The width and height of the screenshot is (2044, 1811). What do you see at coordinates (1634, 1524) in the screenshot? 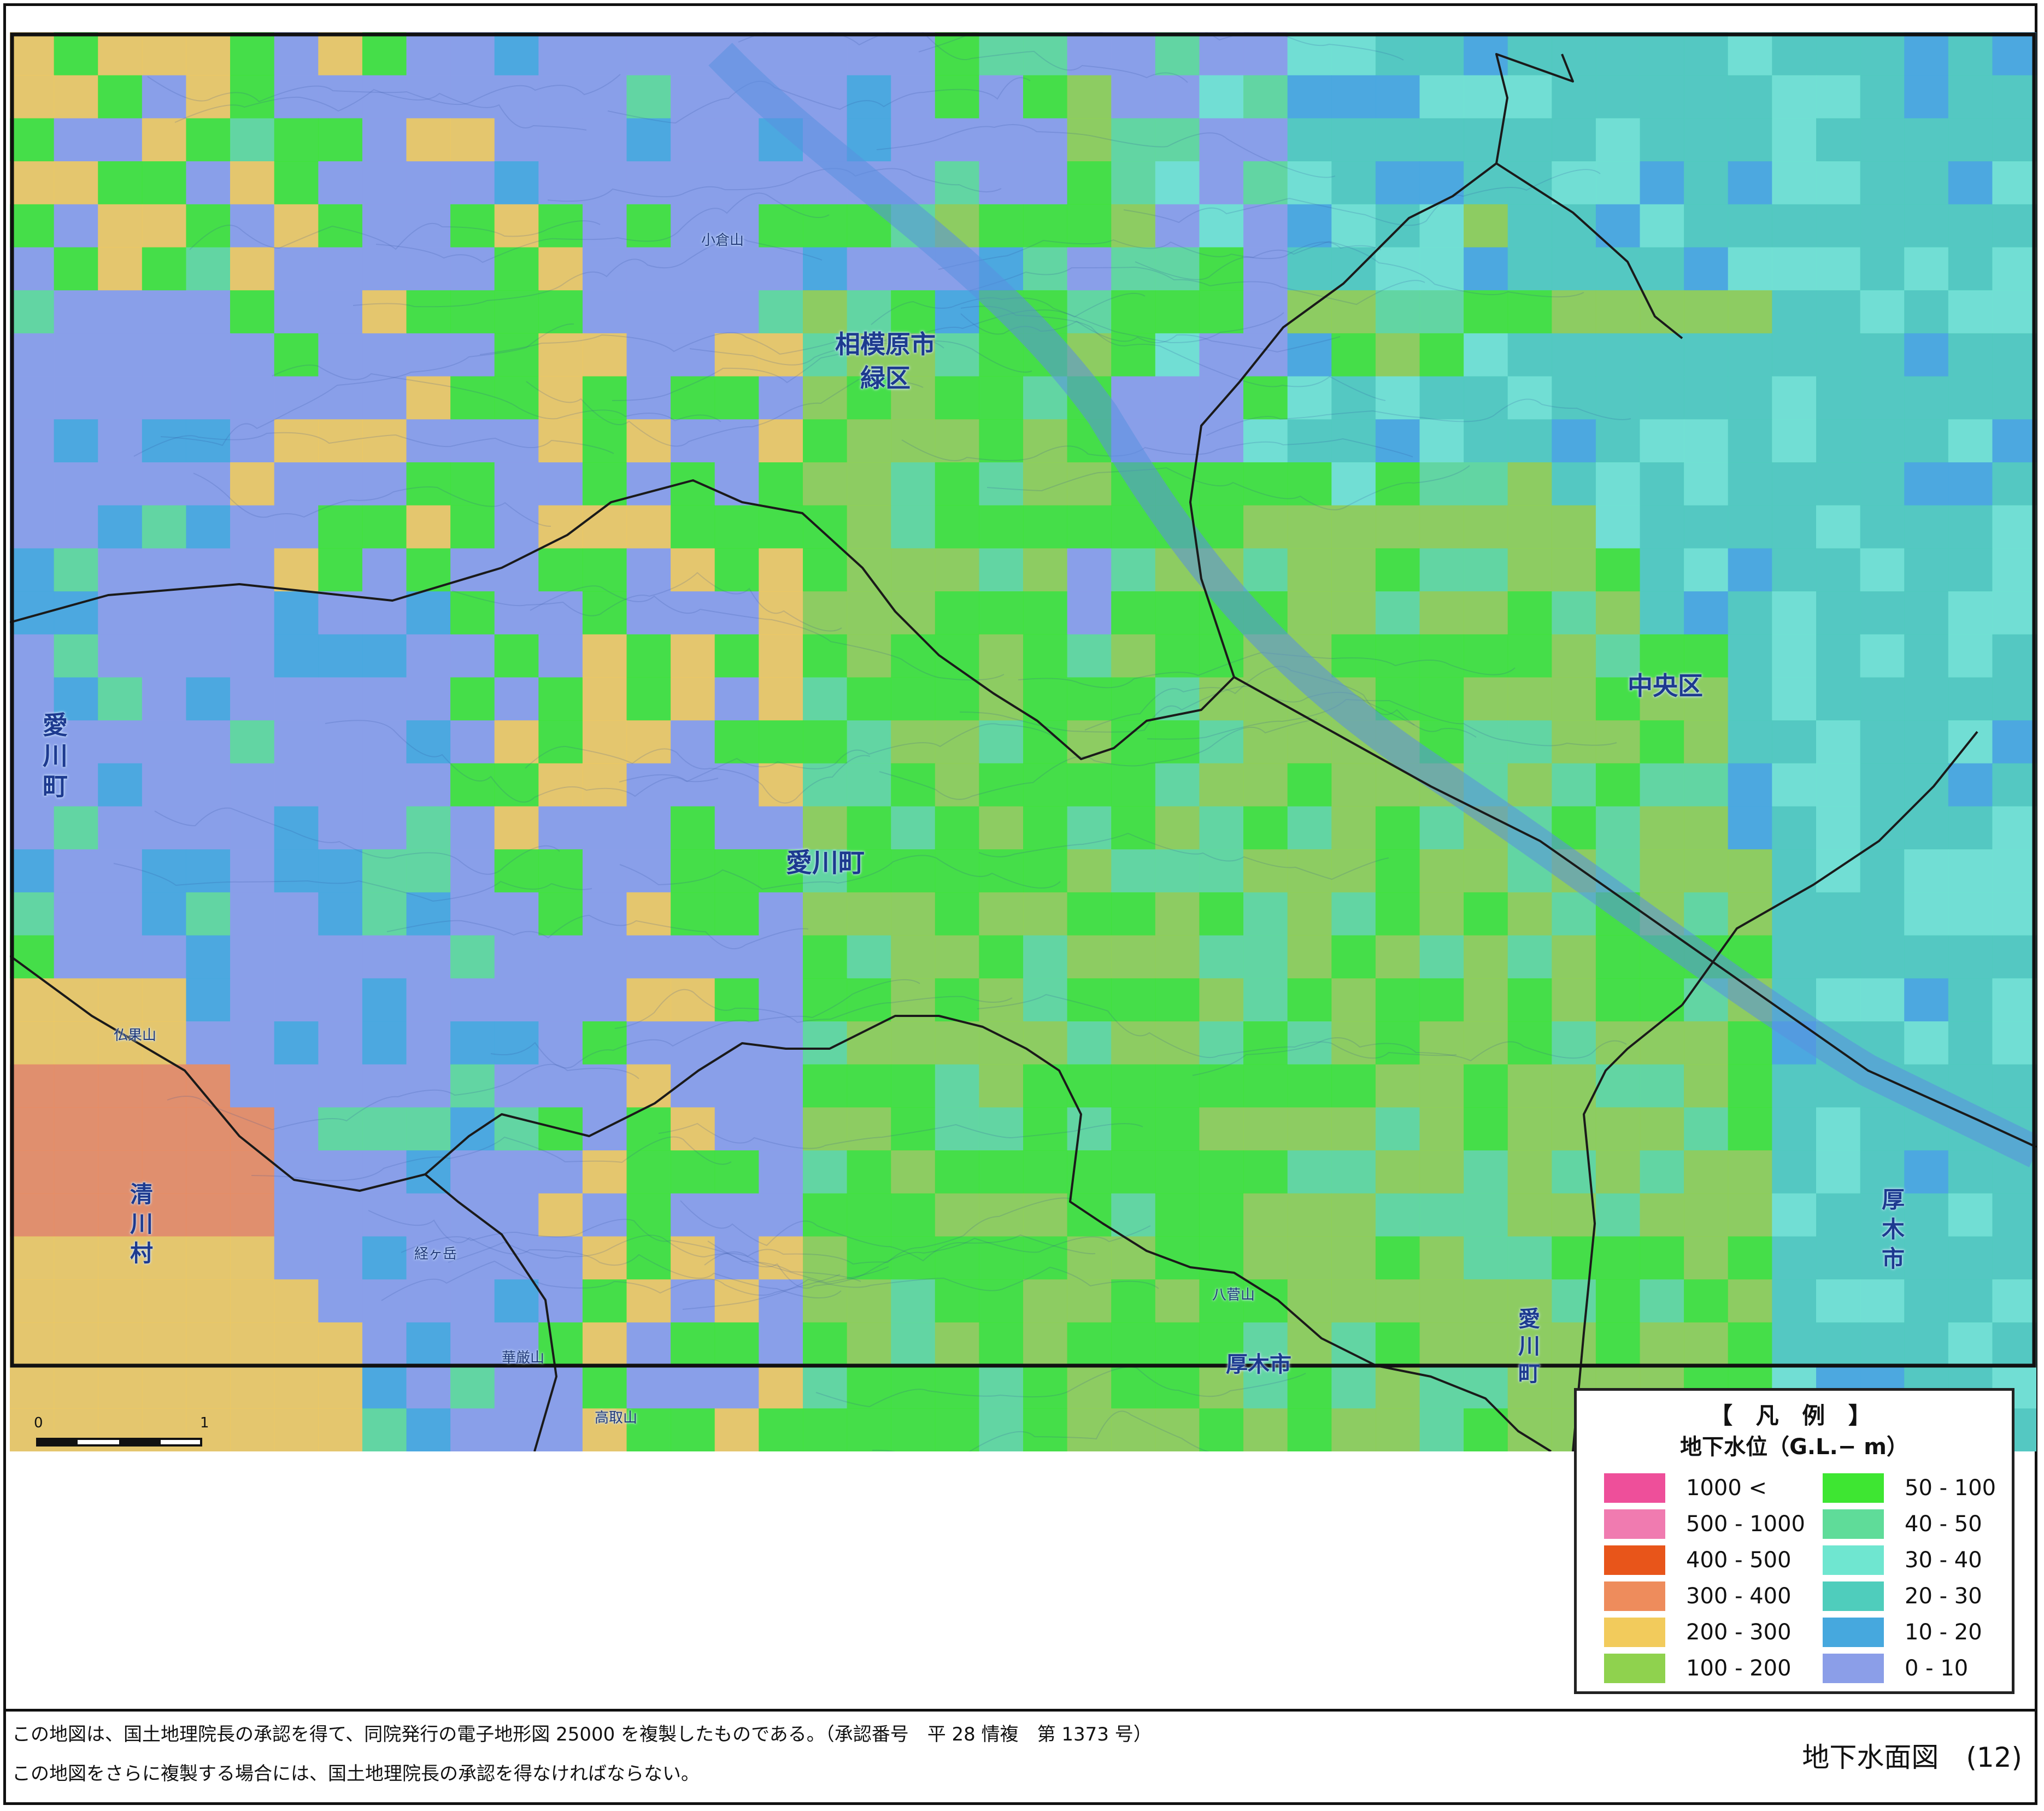
I see `legend-swatch` at bounding box center [1634, 1524].